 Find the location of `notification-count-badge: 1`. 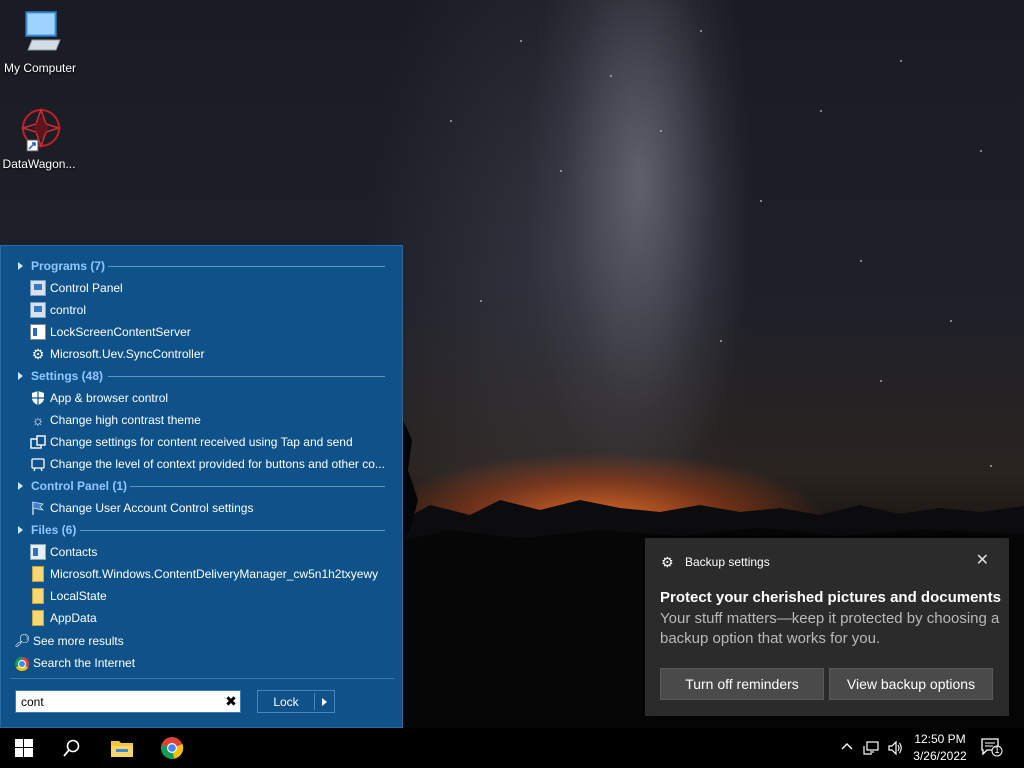

notification-count-badge: 1 is located at coordinates (997, 750).